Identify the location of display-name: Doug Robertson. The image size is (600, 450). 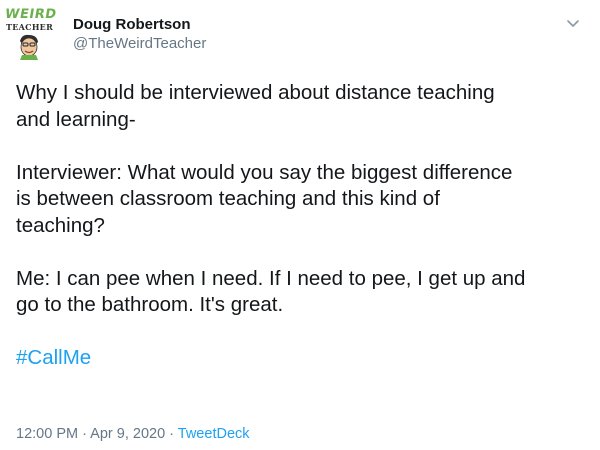
(132, 24).